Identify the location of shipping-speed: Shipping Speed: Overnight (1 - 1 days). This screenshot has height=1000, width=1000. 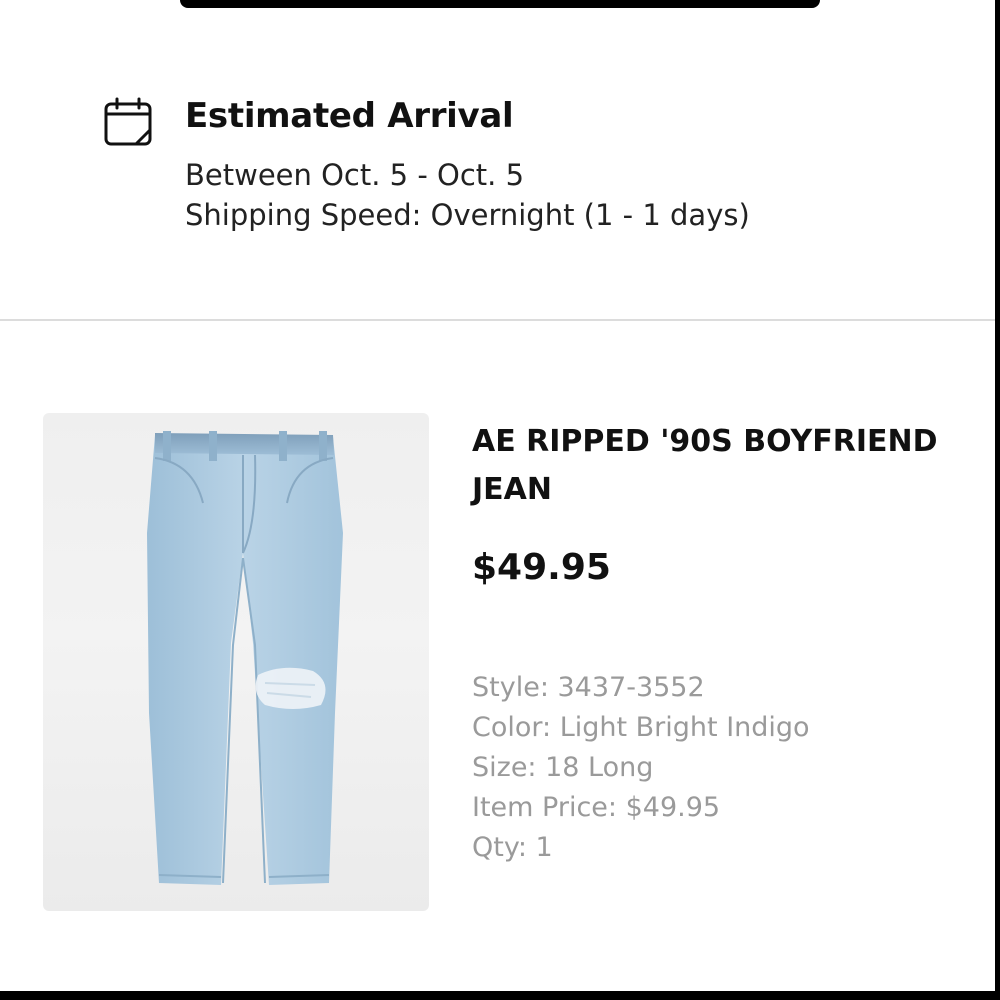
(467, 215).